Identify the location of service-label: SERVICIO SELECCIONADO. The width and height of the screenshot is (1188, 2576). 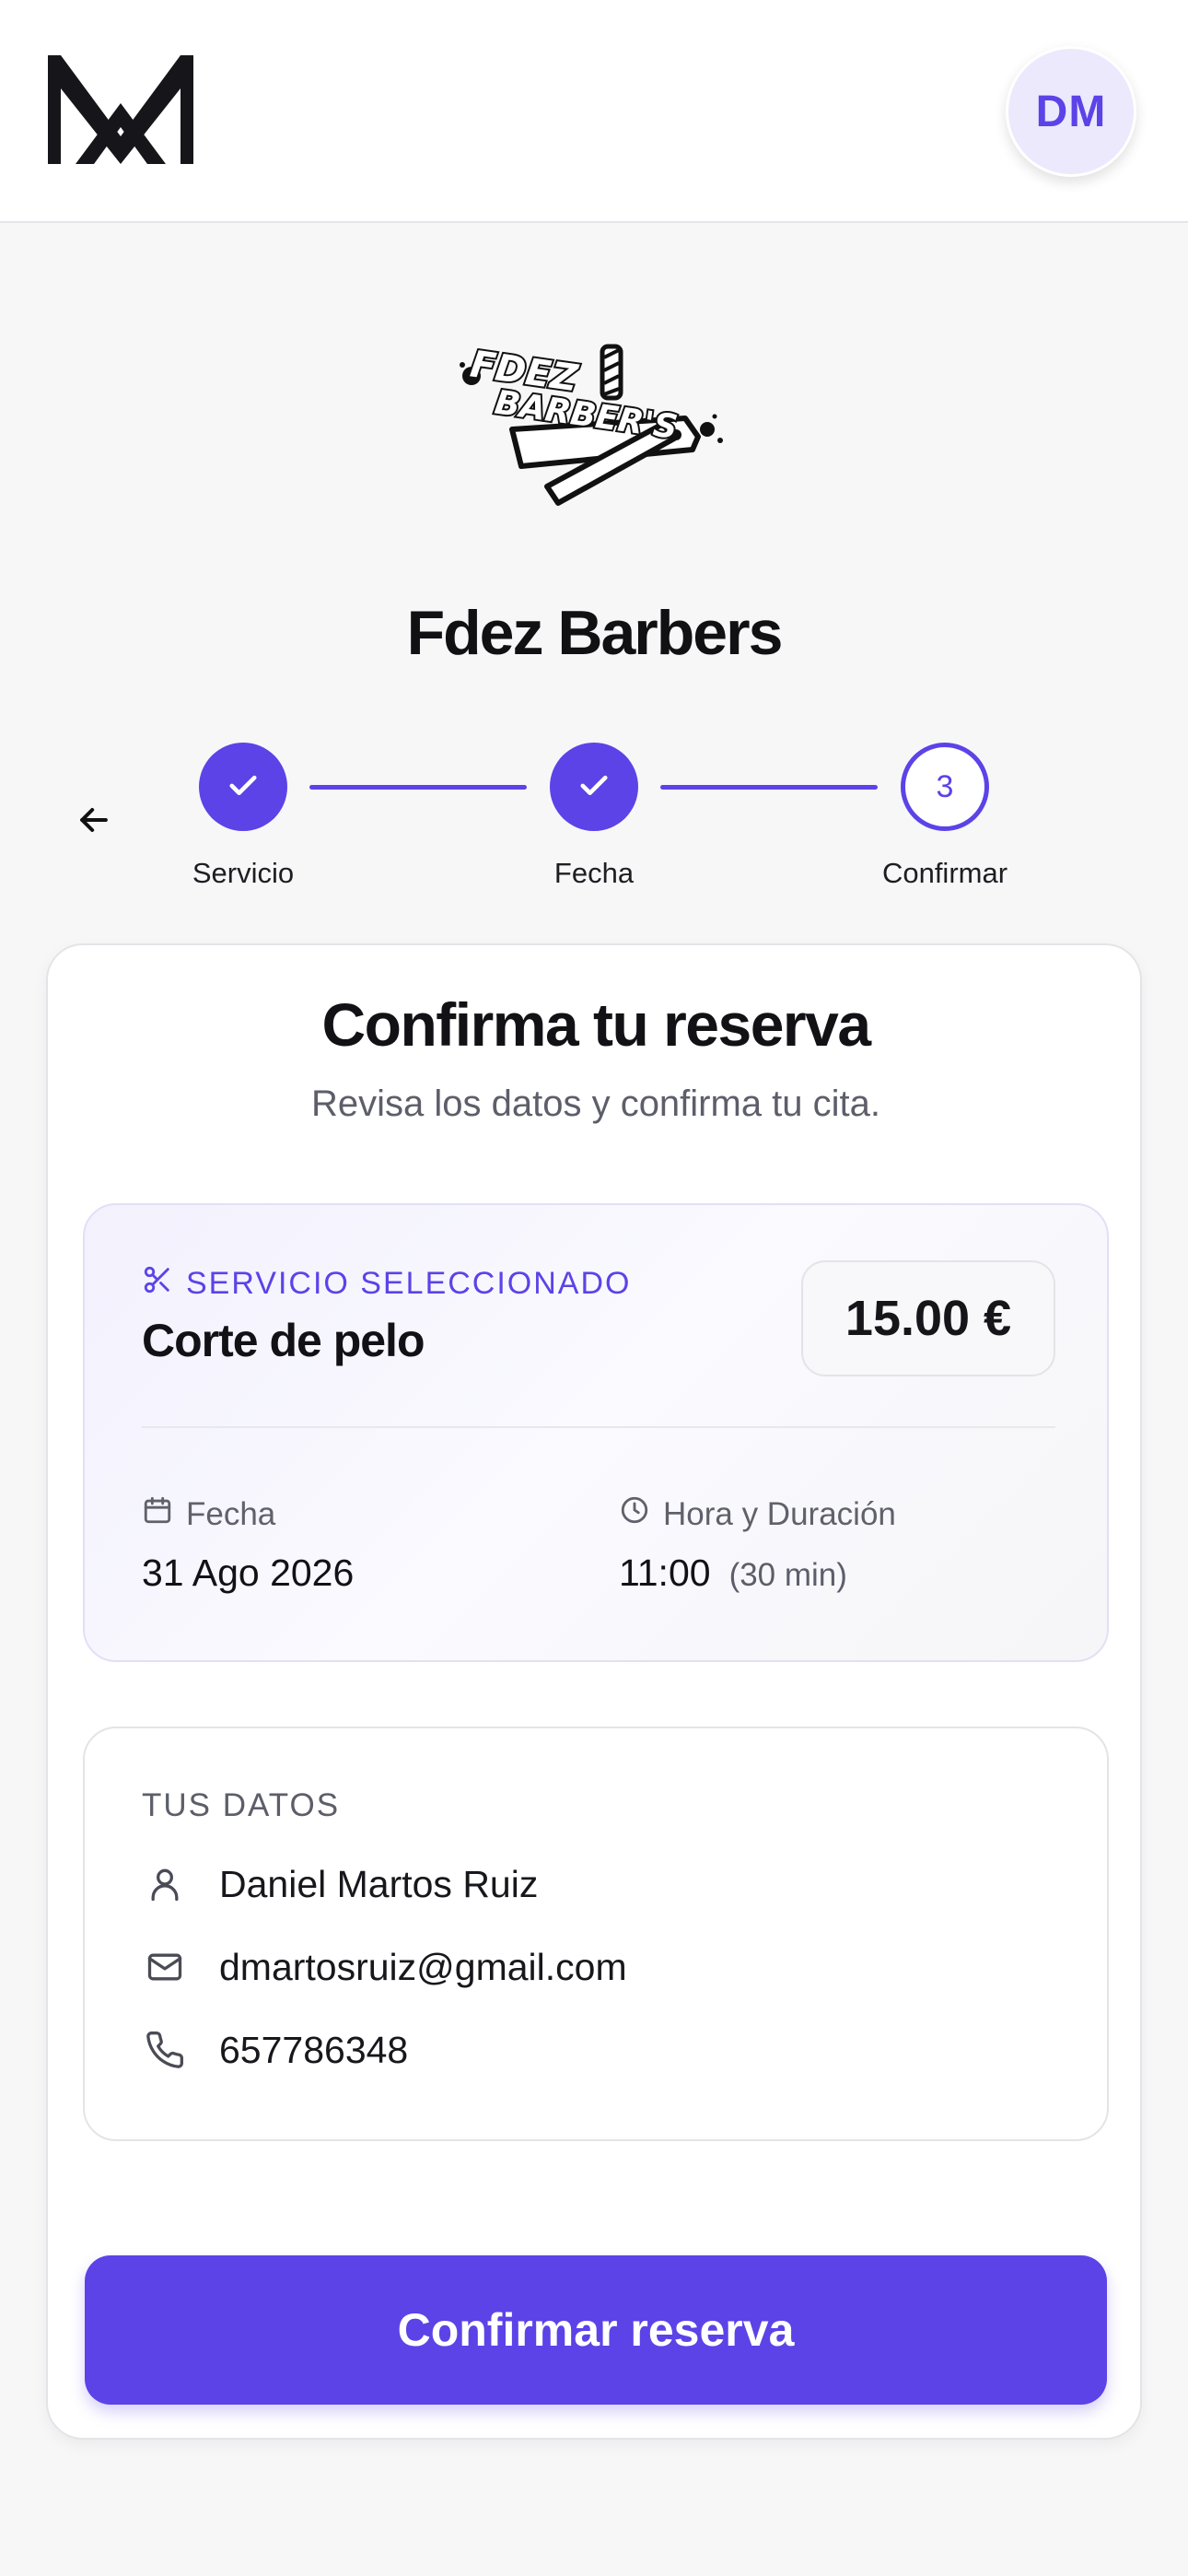
(387, 1284).